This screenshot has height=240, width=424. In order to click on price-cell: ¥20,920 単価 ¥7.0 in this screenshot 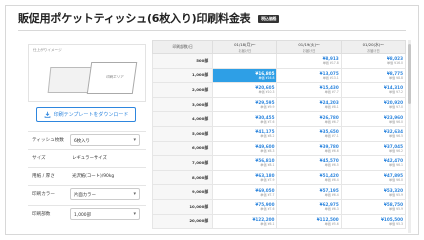, I will do `click(373, 104)`.